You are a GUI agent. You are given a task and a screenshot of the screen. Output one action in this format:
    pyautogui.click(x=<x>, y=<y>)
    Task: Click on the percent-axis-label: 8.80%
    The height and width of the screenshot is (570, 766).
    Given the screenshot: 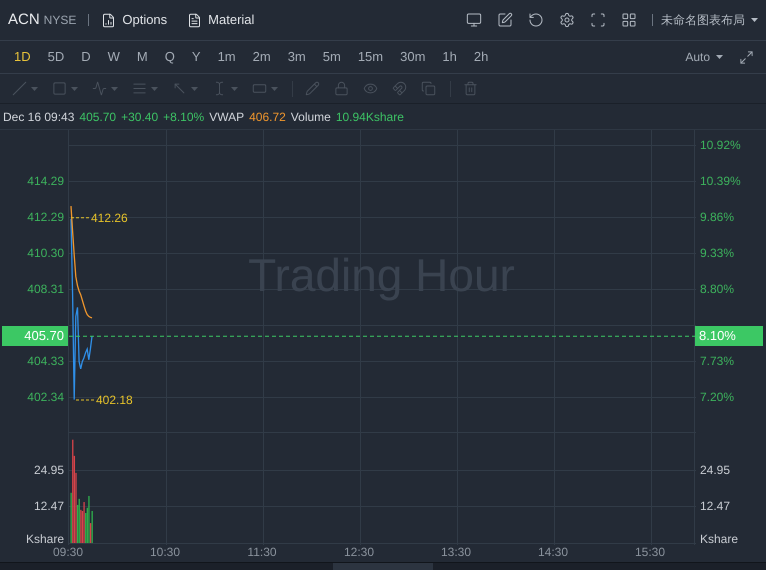 What is the action you would take?
    pyautogui.click(x=717, y=289)
    